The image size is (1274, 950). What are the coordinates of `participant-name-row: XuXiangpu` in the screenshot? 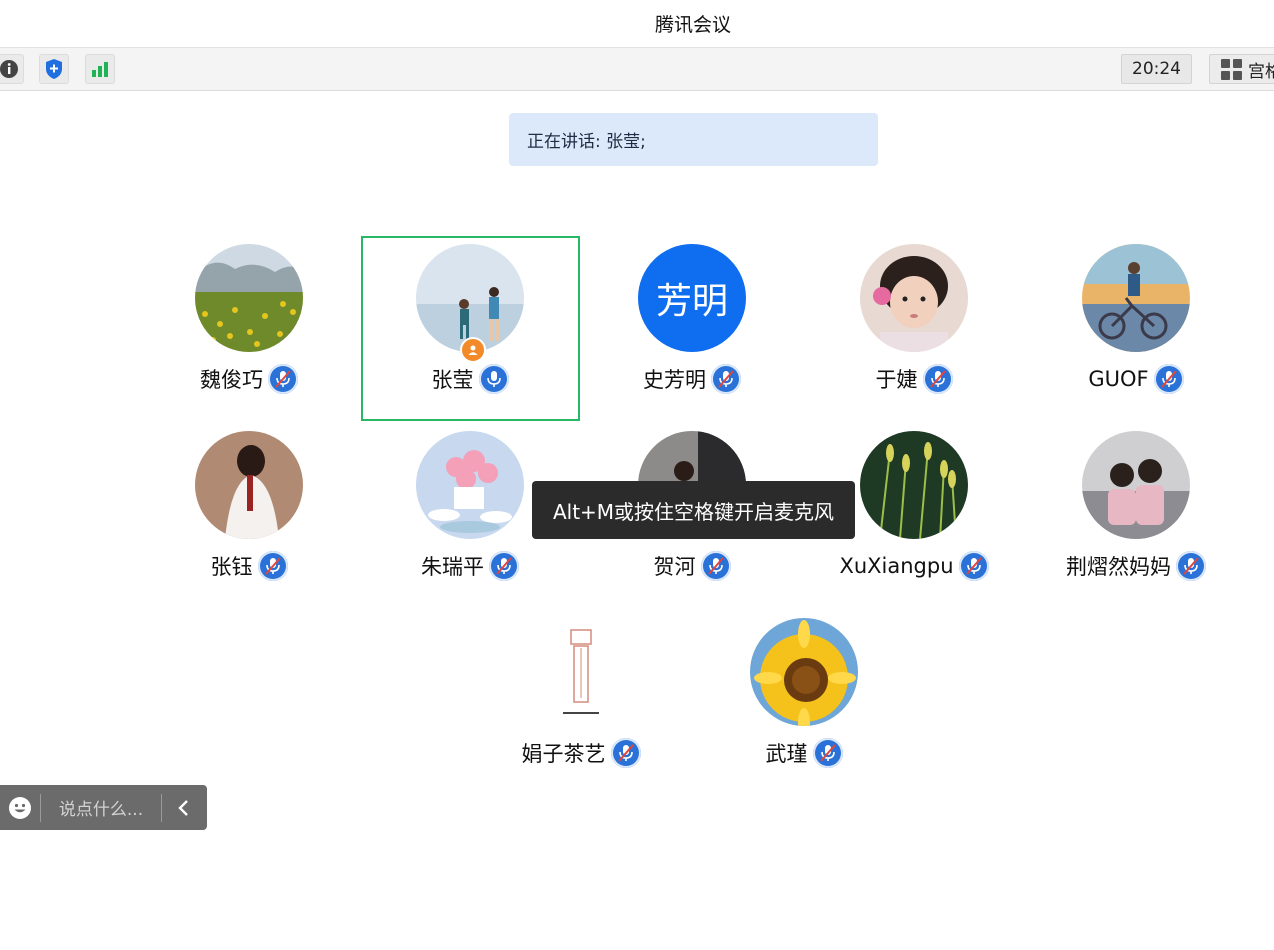 It's located at (914, 566).